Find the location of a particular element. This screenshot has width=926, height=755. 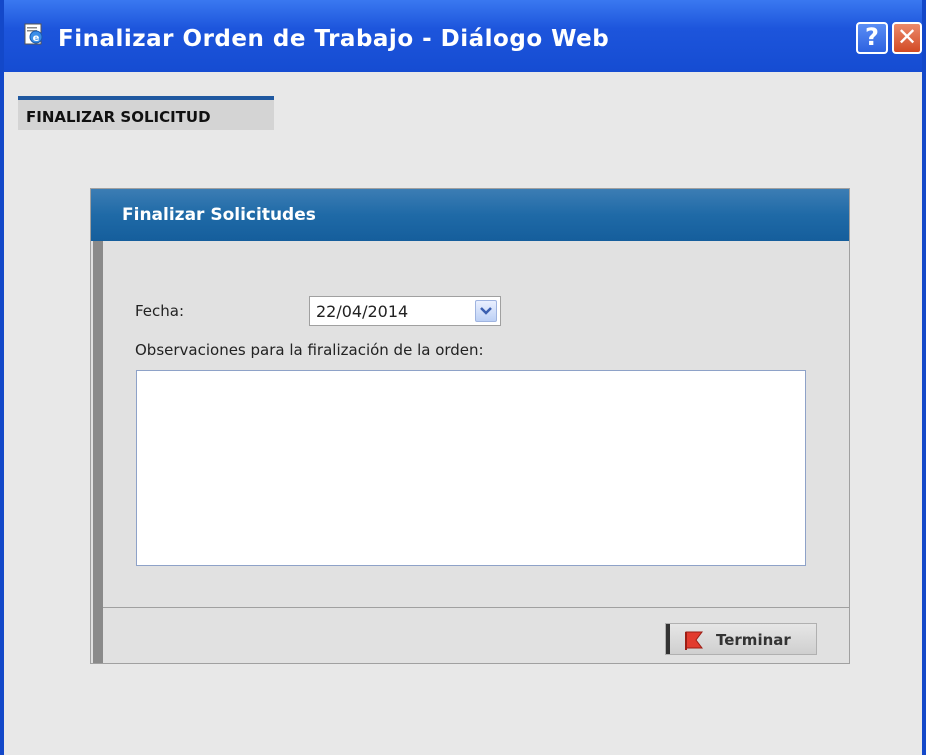

close-button: ✕ is located at coordinates (907, 38).